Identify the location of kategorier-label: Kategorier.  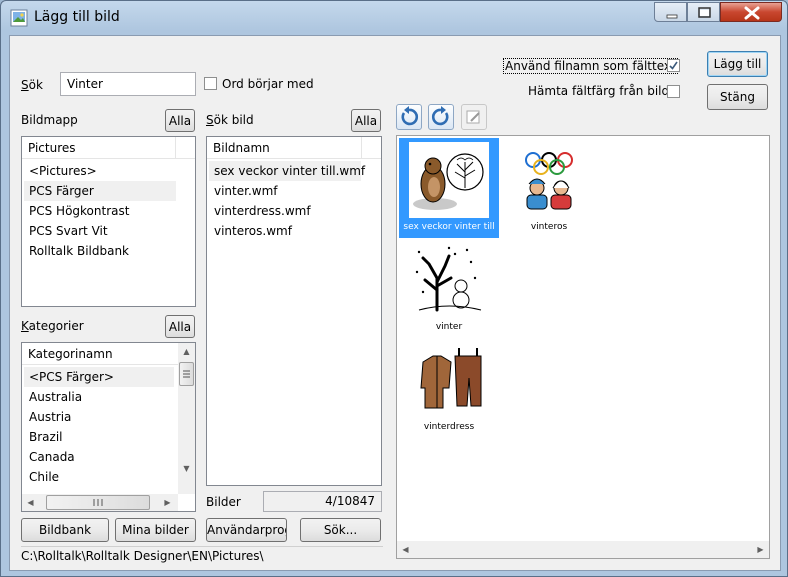
(52, 326).